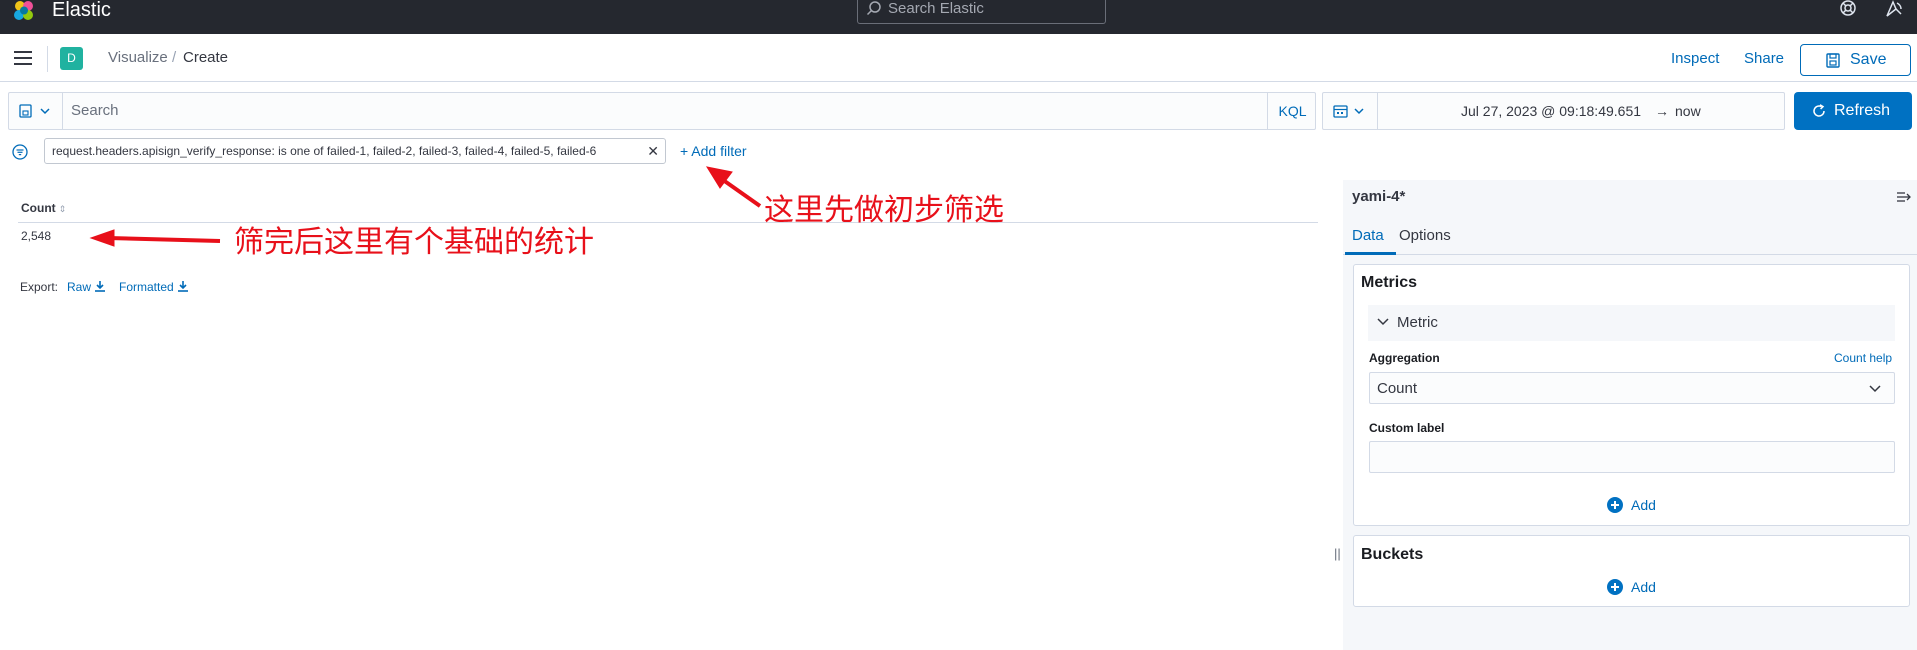  What do you see at coordinates (1551, 111) in the screenshot?
I see `date-start: Jul 27, 2023 @ 09:18:49.651` at bounding box center [1551, 111].